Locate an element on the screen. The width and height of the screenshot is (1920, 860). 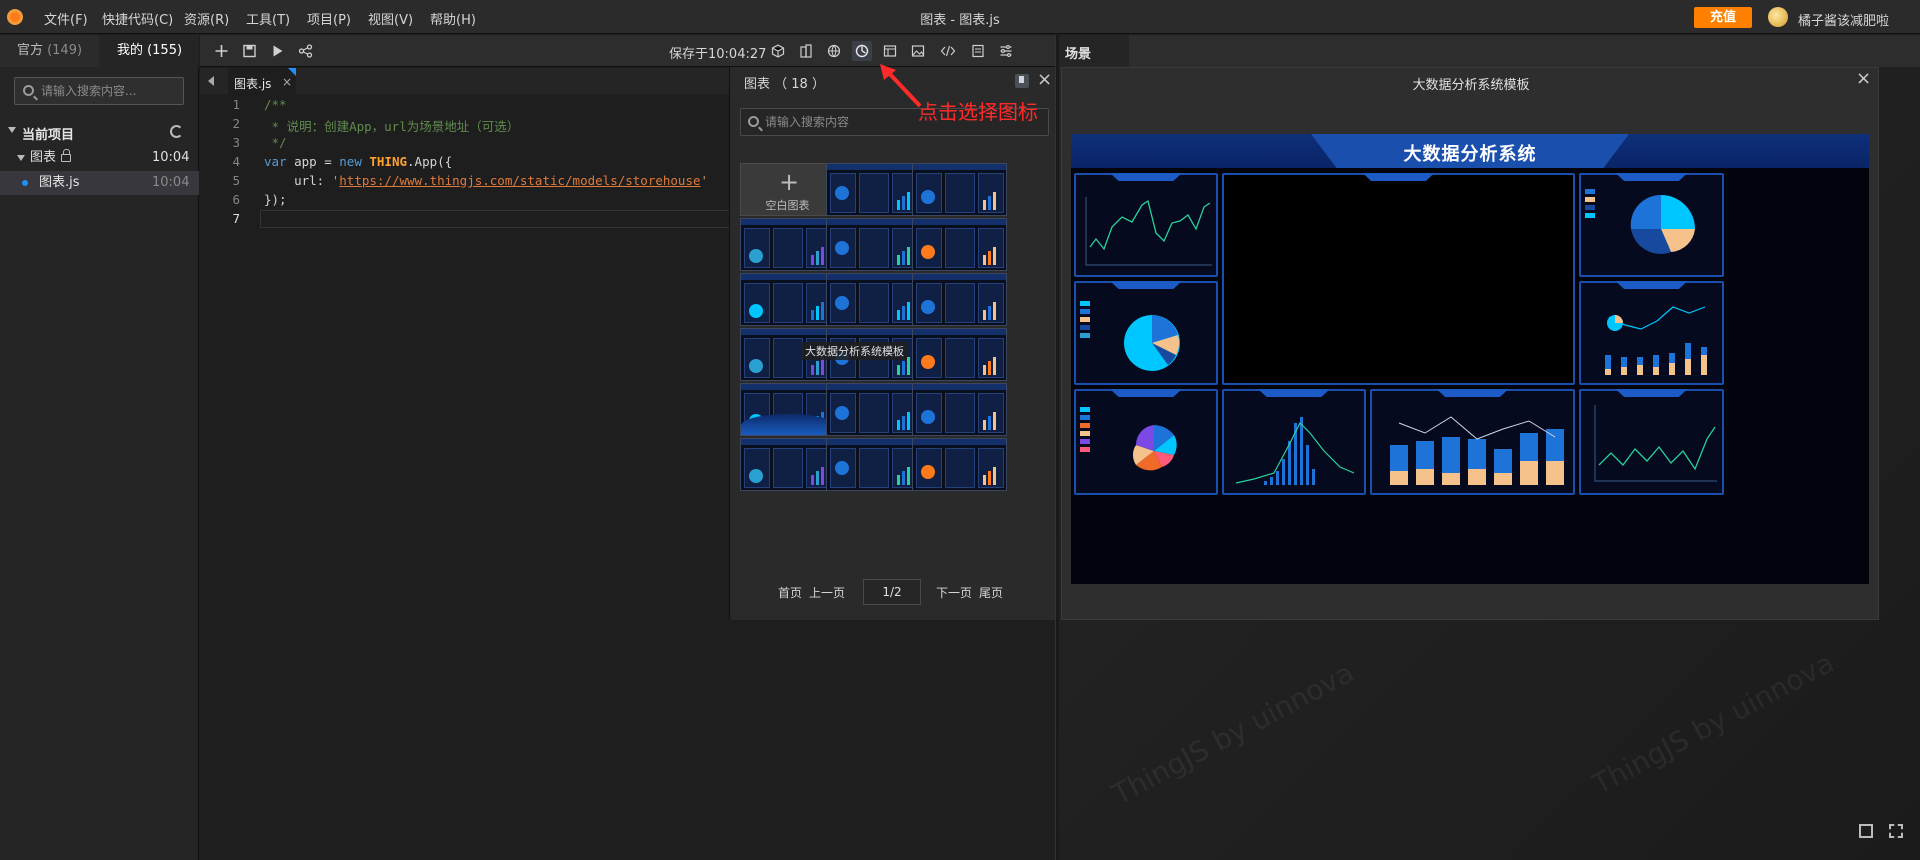
layout-table-icon is located at coordinates (890, 51).